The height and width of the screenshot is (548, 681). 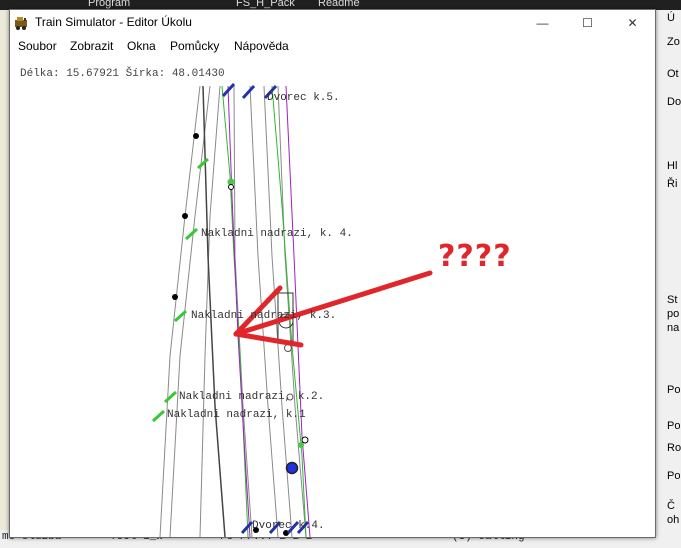 What do you see at coordinates (113, 22) in the screenshot?
I see `window-title: Train Simulator - Editor Úkolu` at bounding box center [113, 22].